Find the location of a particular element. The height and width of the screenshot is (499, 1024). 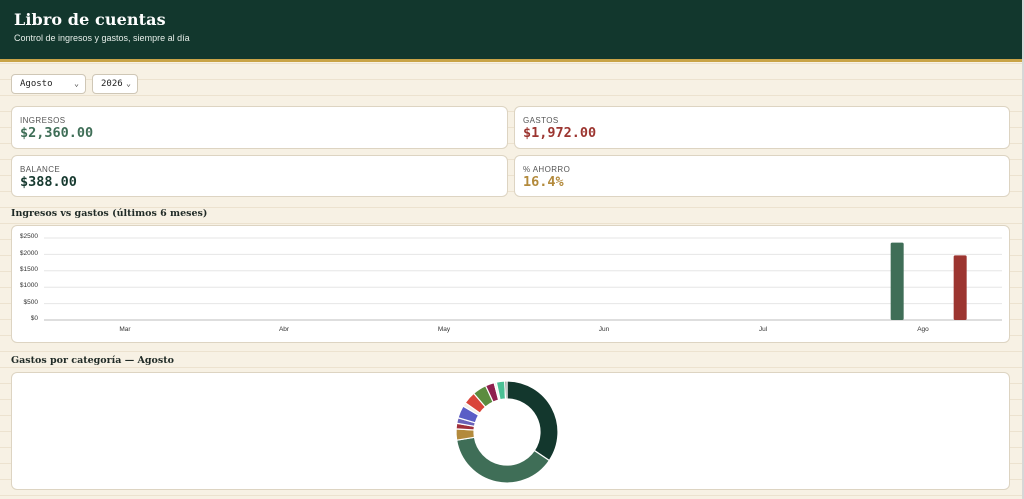

stat-label-balance: BALANCE is located at coordinates (40, 169).